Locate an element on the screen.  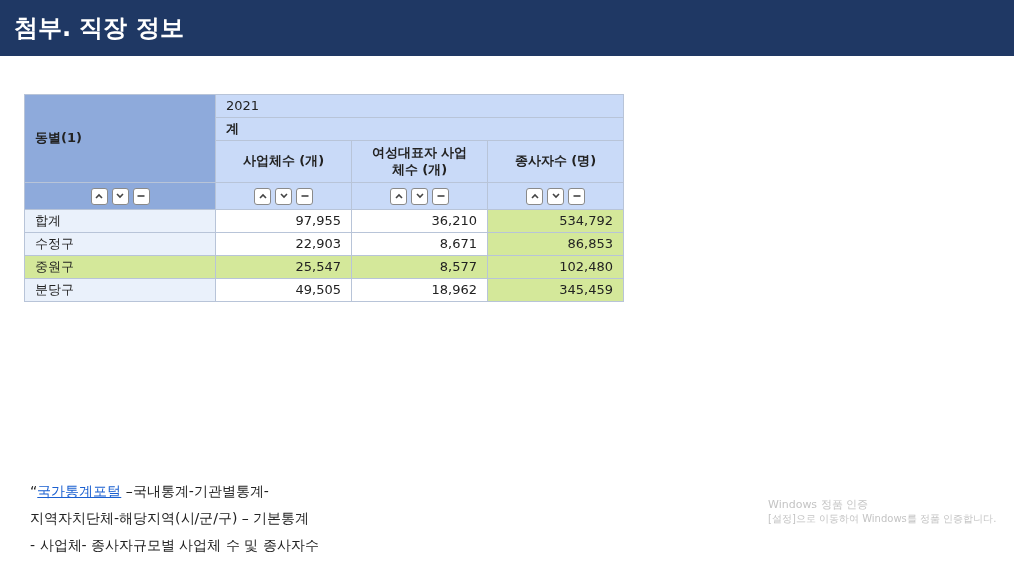
source-text: - 사업체- 종사자규모별 사업체 수 및 종사자수 is located at coordinates (174, 545).